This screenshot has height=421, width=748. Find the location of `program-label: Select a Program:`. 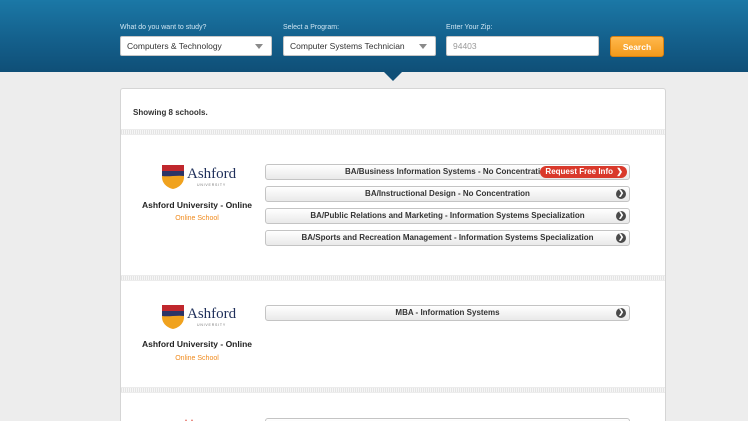

program-label: Select a Program: is located at coordinates (311, 27).